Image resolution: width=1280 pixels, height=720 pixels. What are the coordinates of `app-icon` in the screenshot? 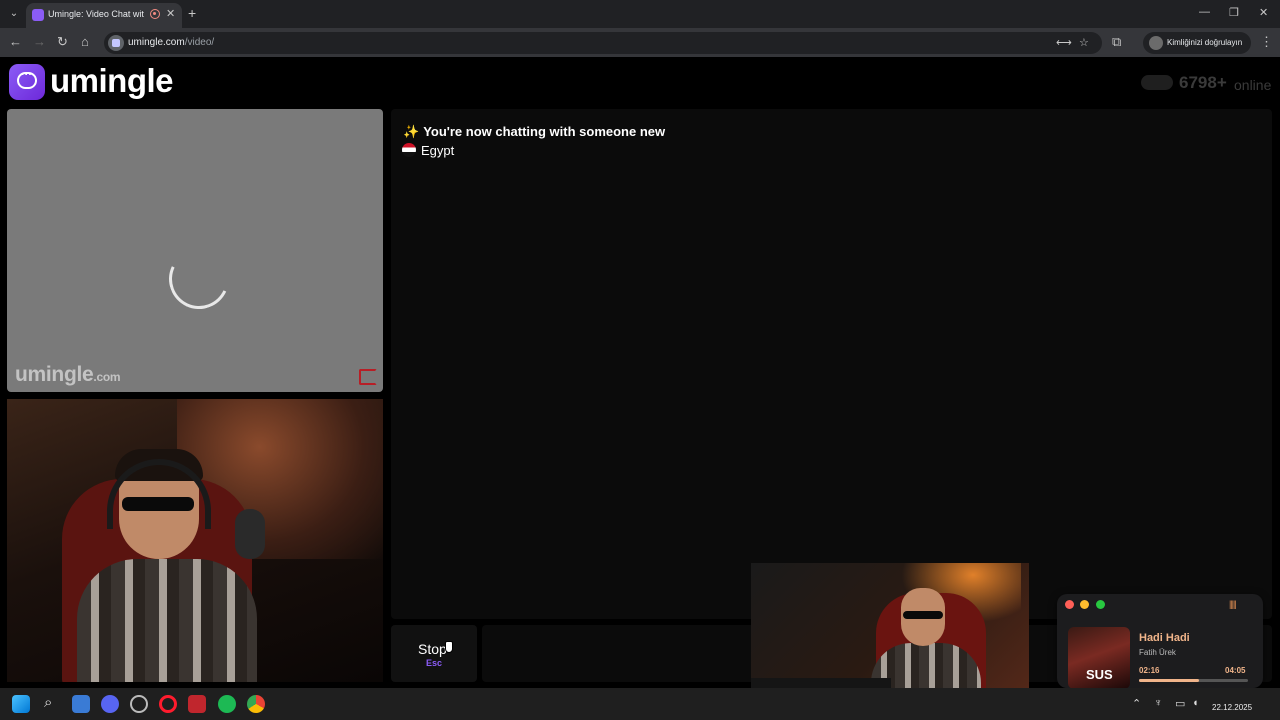 It's located at (81, 704).